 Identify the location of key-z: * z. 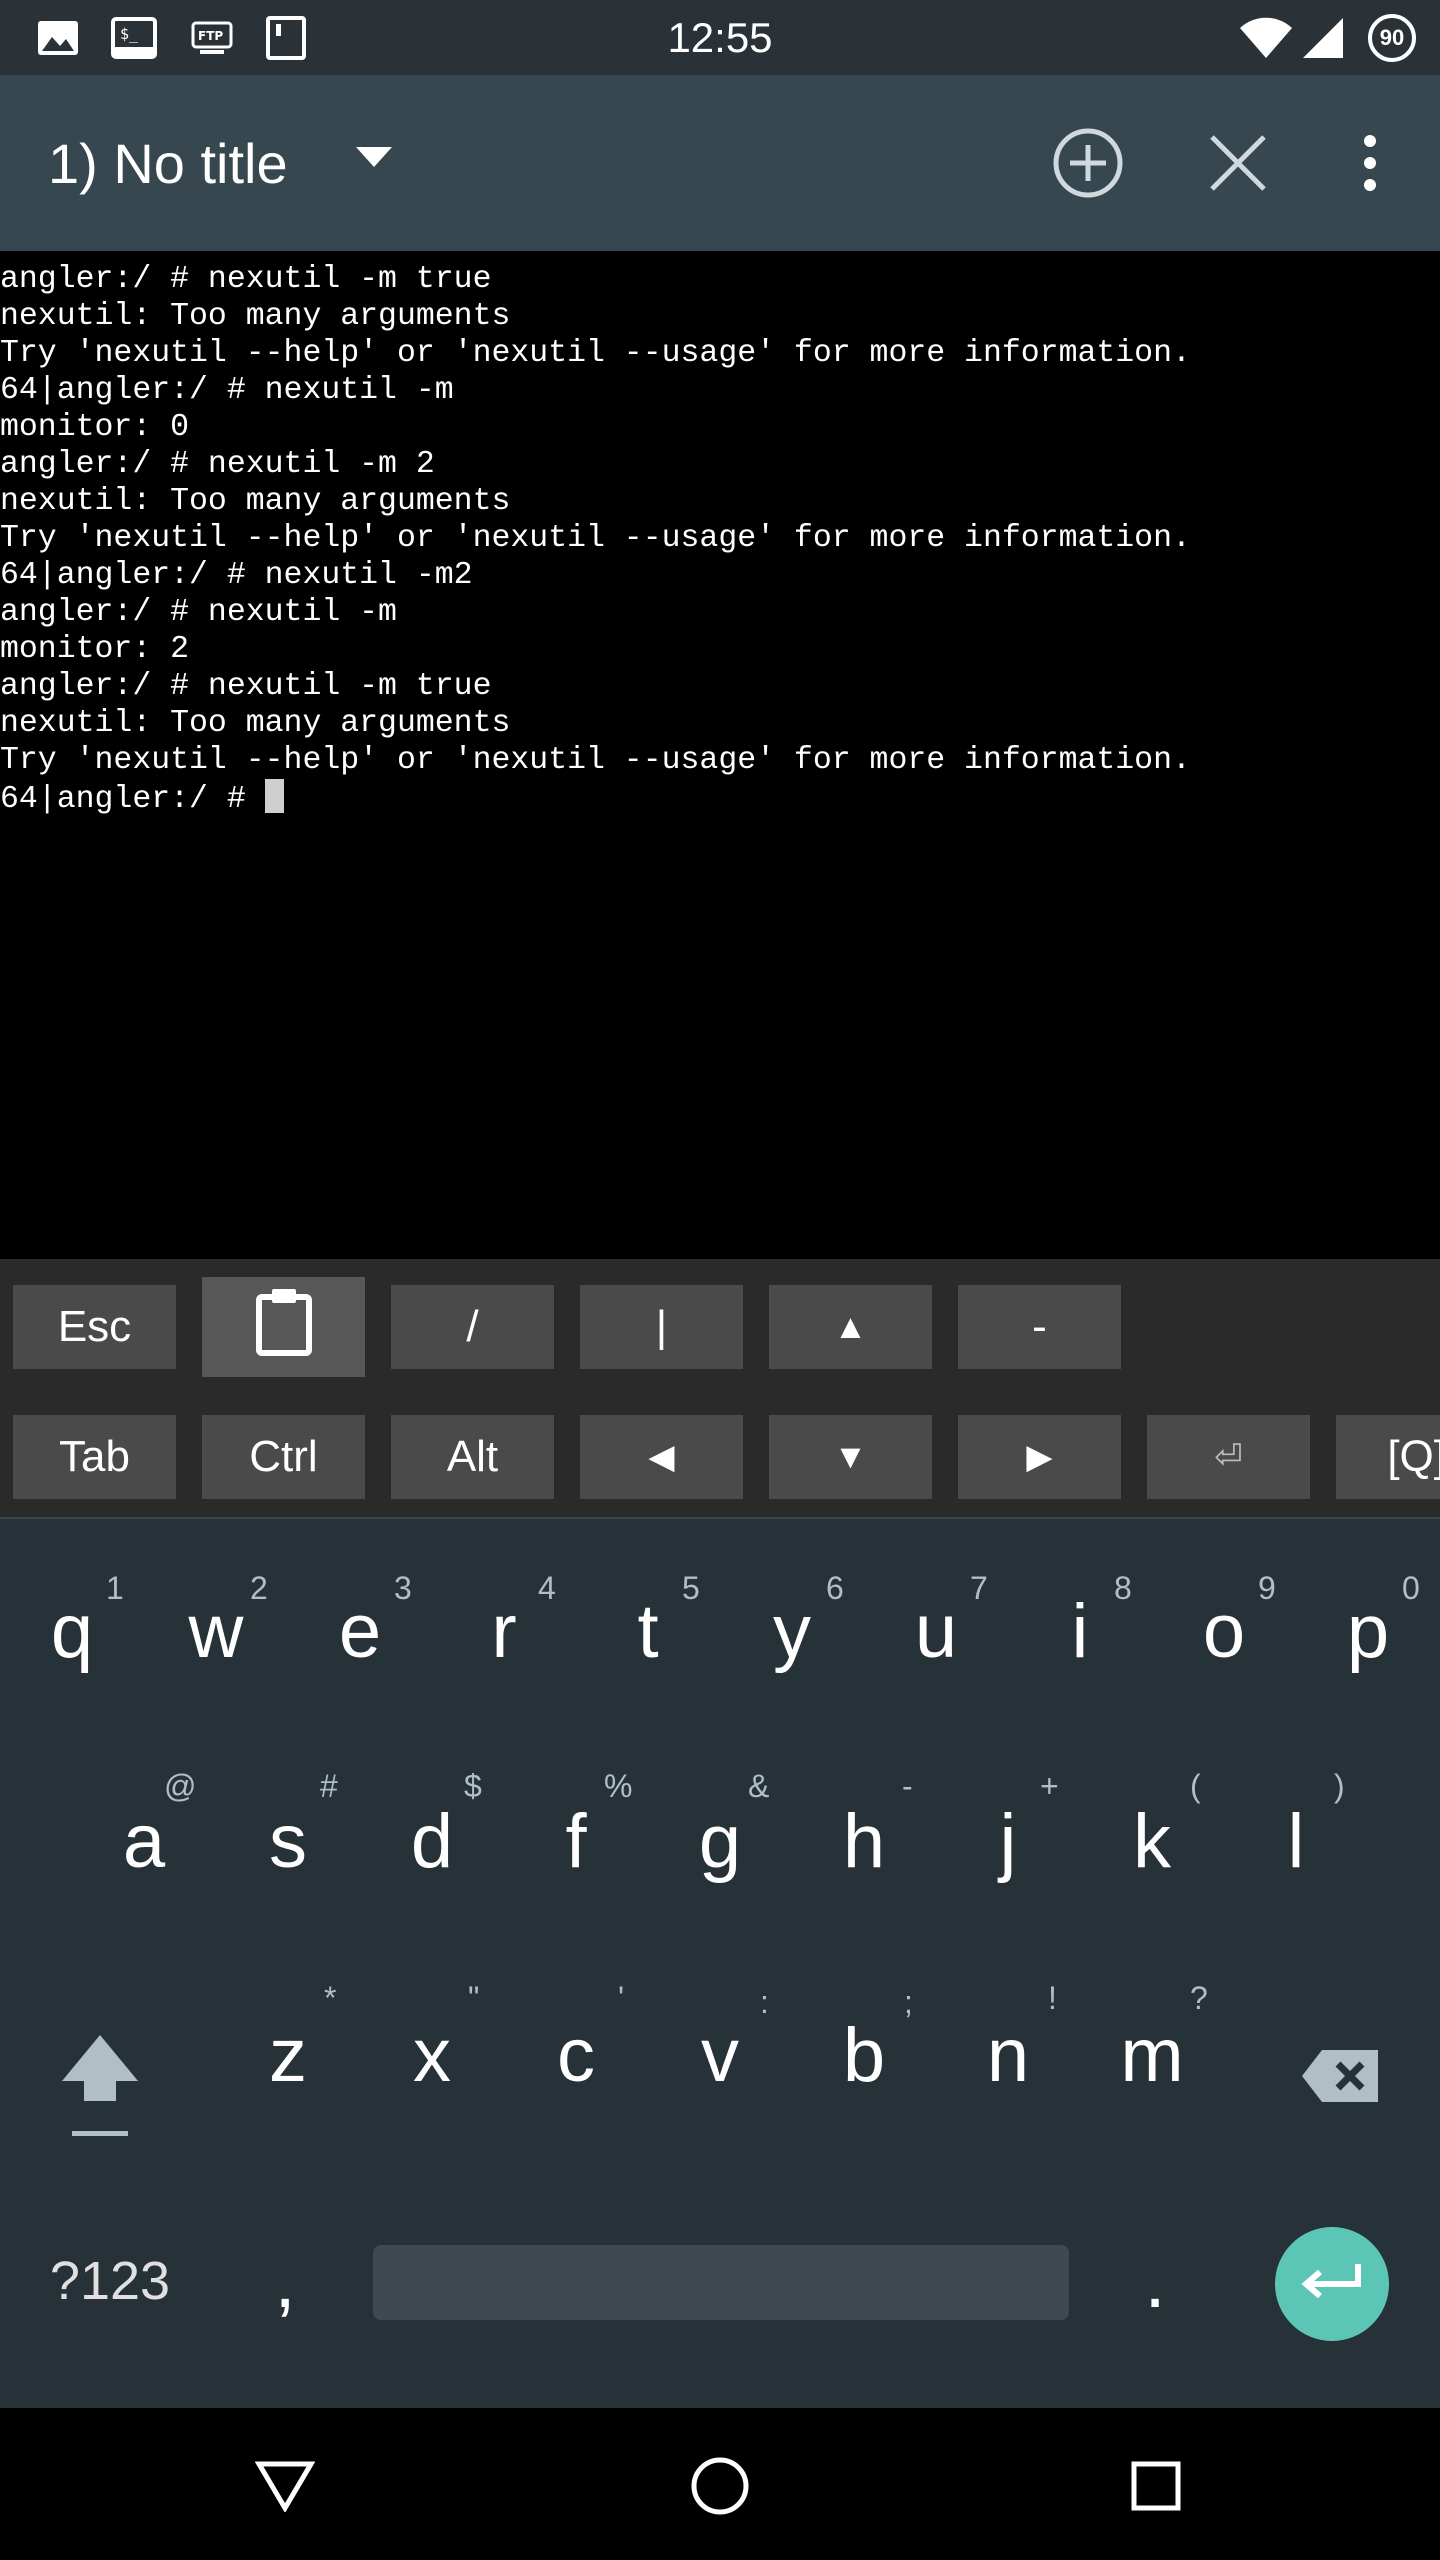
(288, 2050).